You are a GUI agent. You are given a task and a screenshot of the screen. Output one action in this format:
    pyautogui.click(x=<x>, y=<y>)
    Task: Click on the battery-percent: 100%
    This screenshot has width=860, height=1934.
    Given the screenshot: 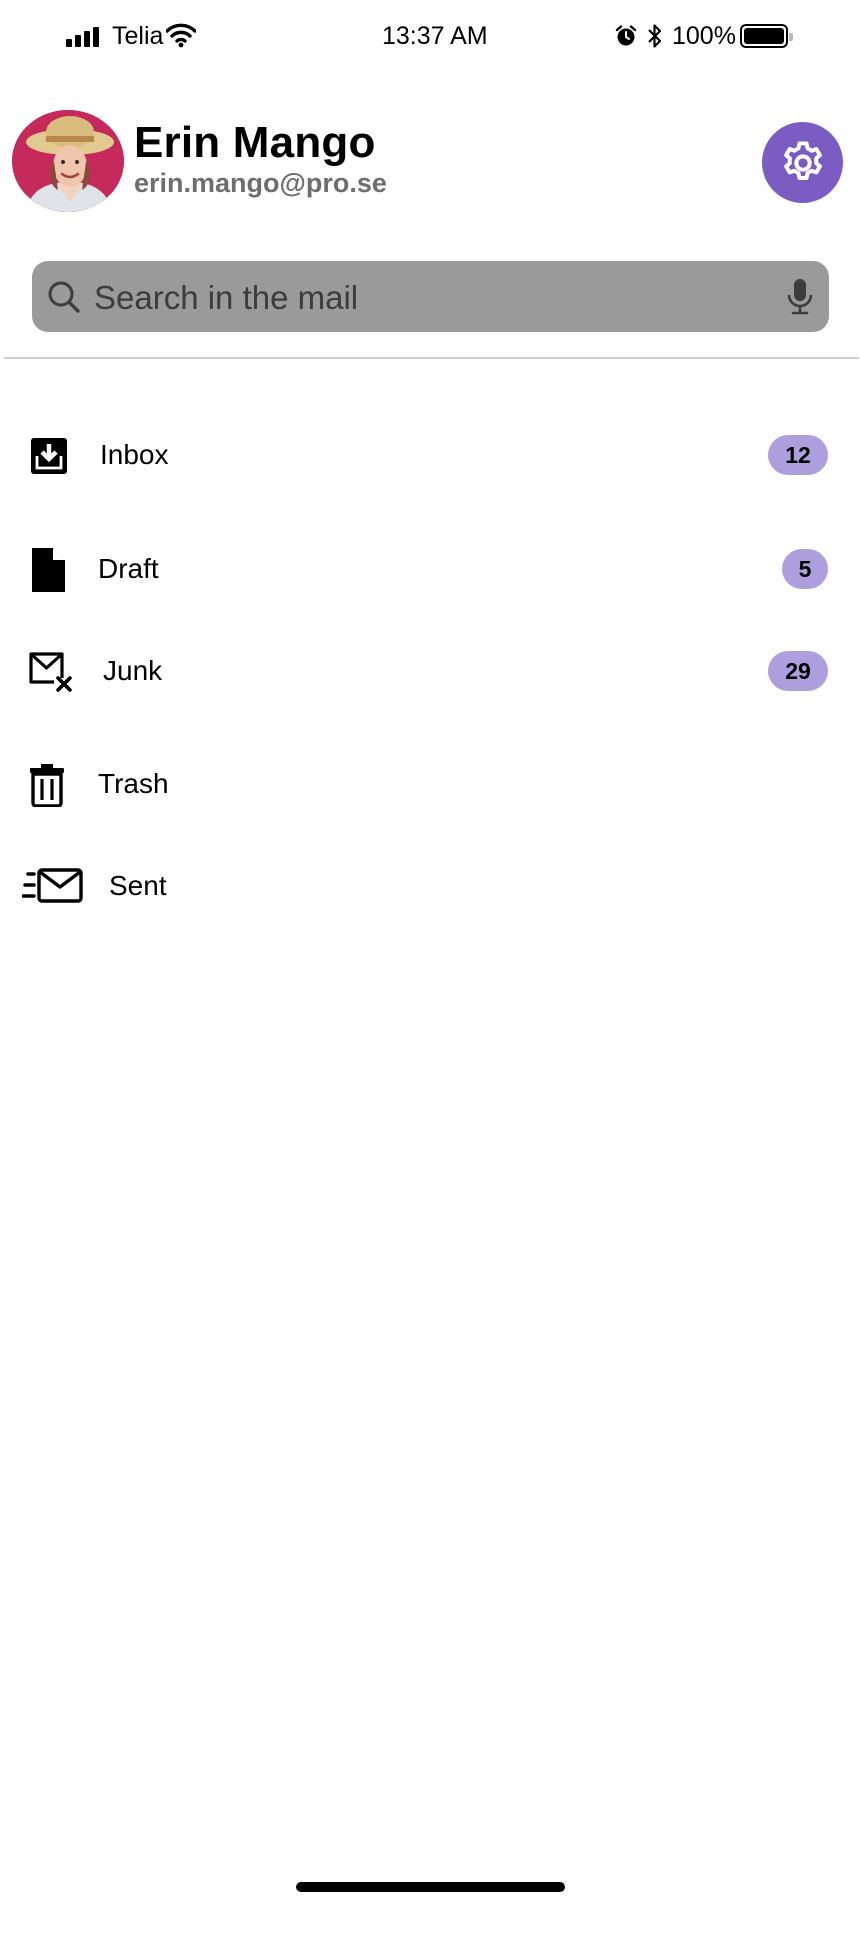 What is the action you would take?
    pyautogui.click(x=704, y=36)
    